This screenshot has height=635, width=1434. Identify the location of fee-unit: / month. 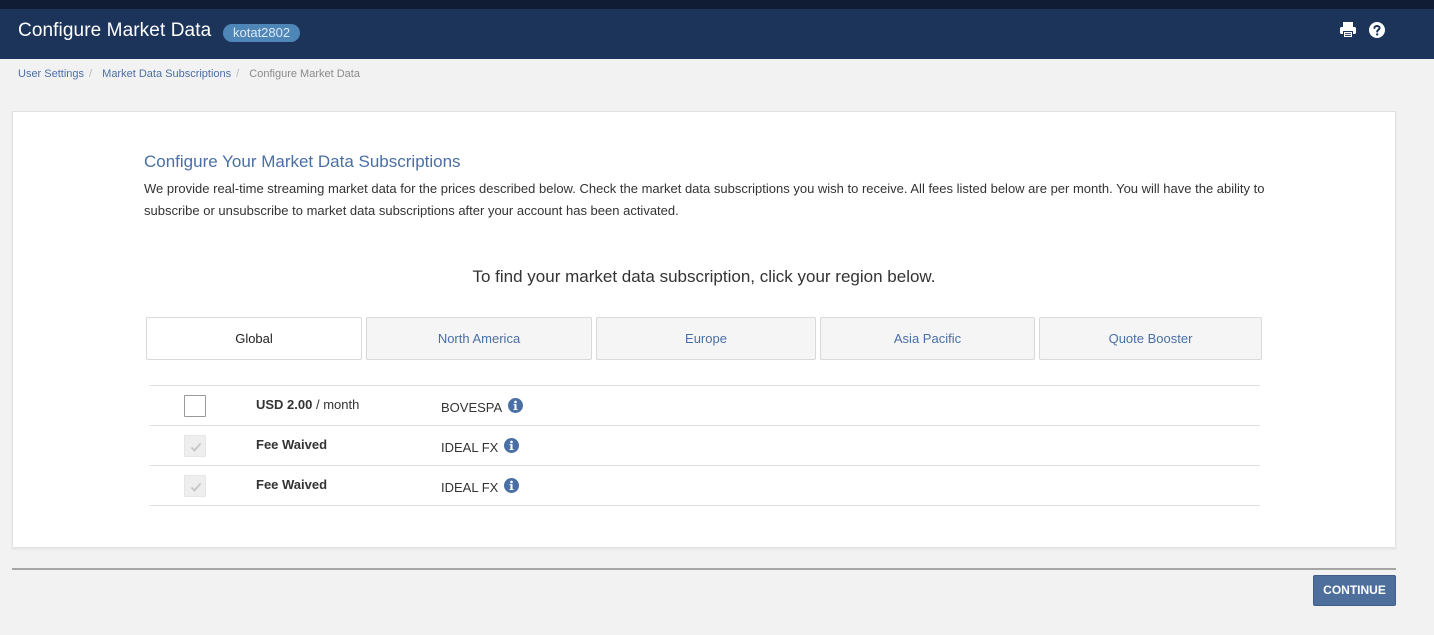
(336, 404).